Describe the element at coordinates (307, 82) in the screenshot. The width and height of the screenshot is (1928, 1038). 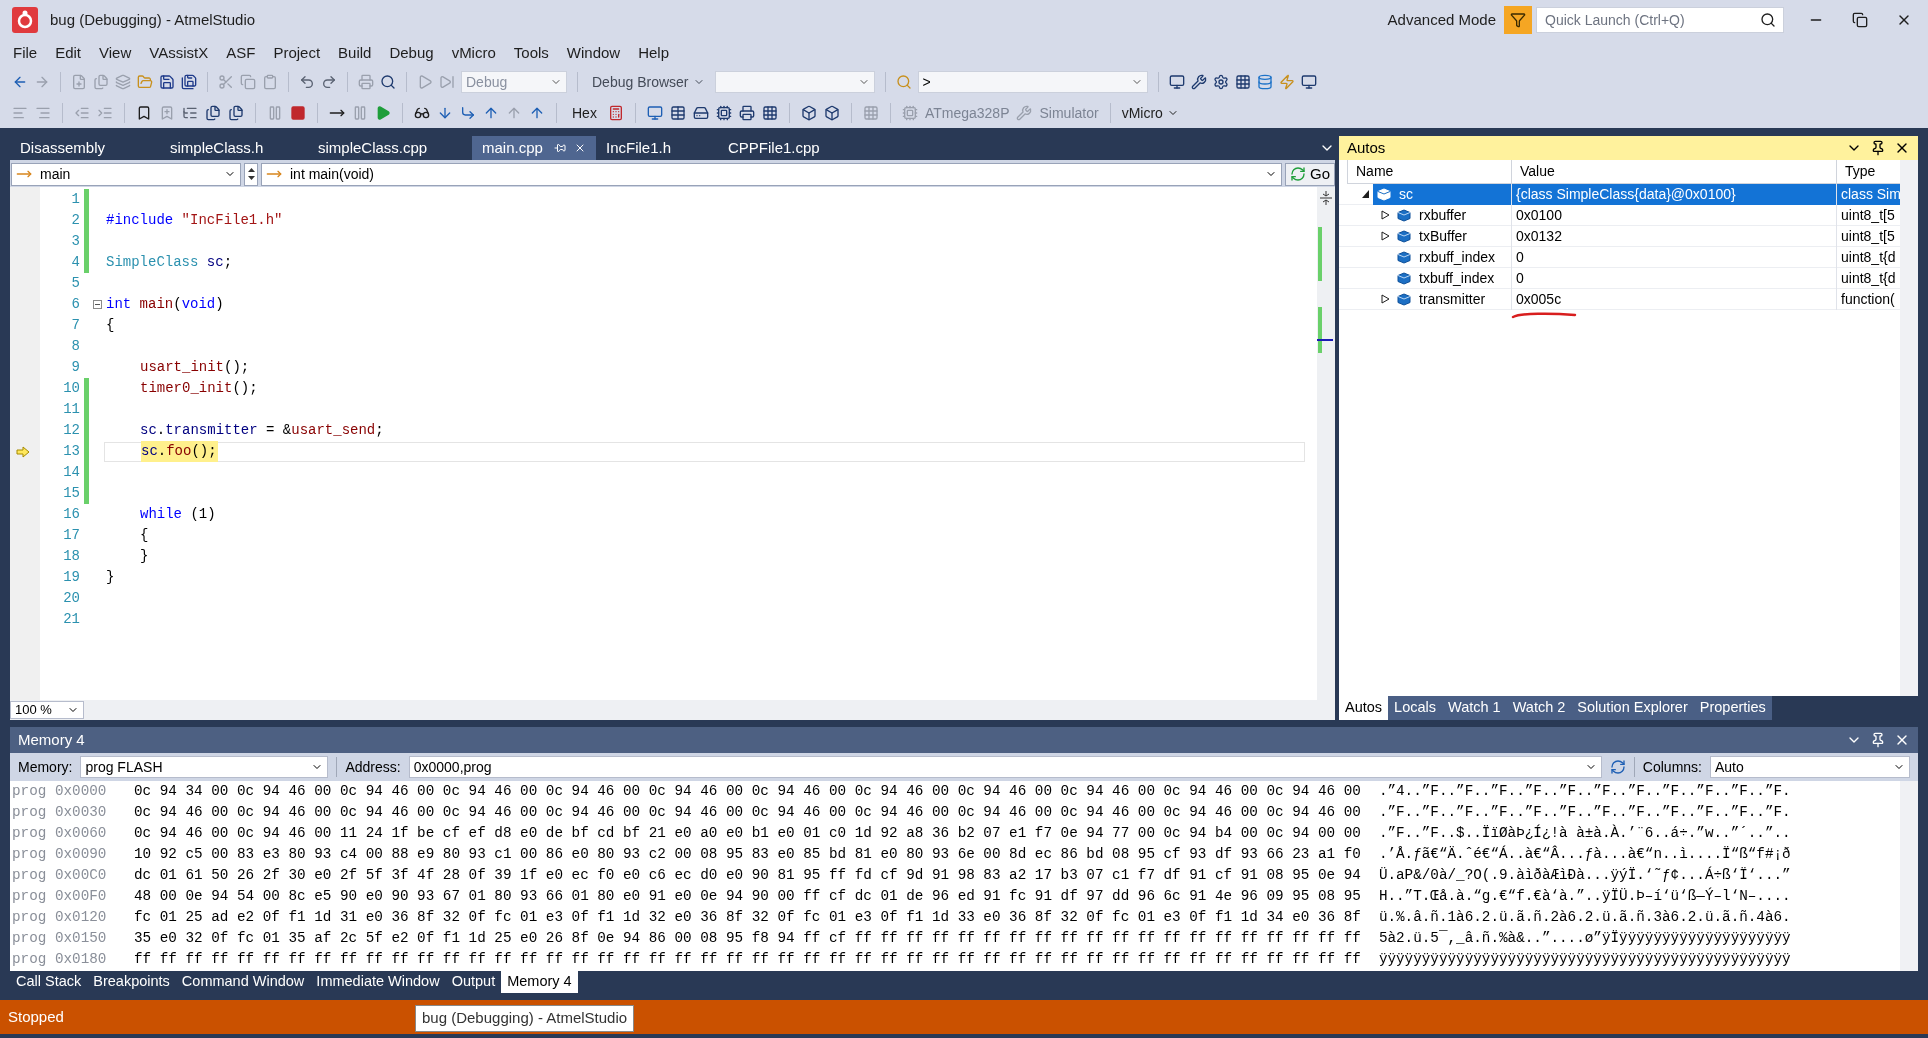
I see `undo-icon` at that location.